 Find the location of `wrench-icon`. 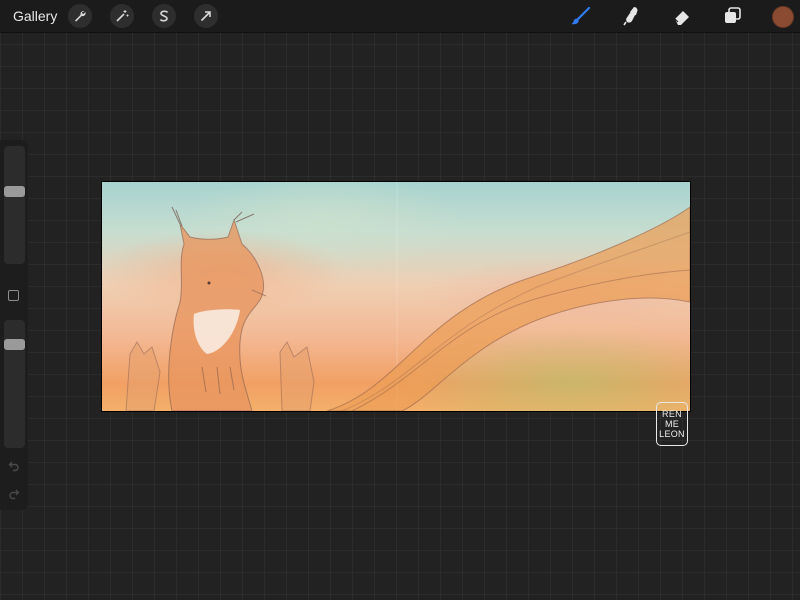

wrench-icon is located at coordinates (80, 16).